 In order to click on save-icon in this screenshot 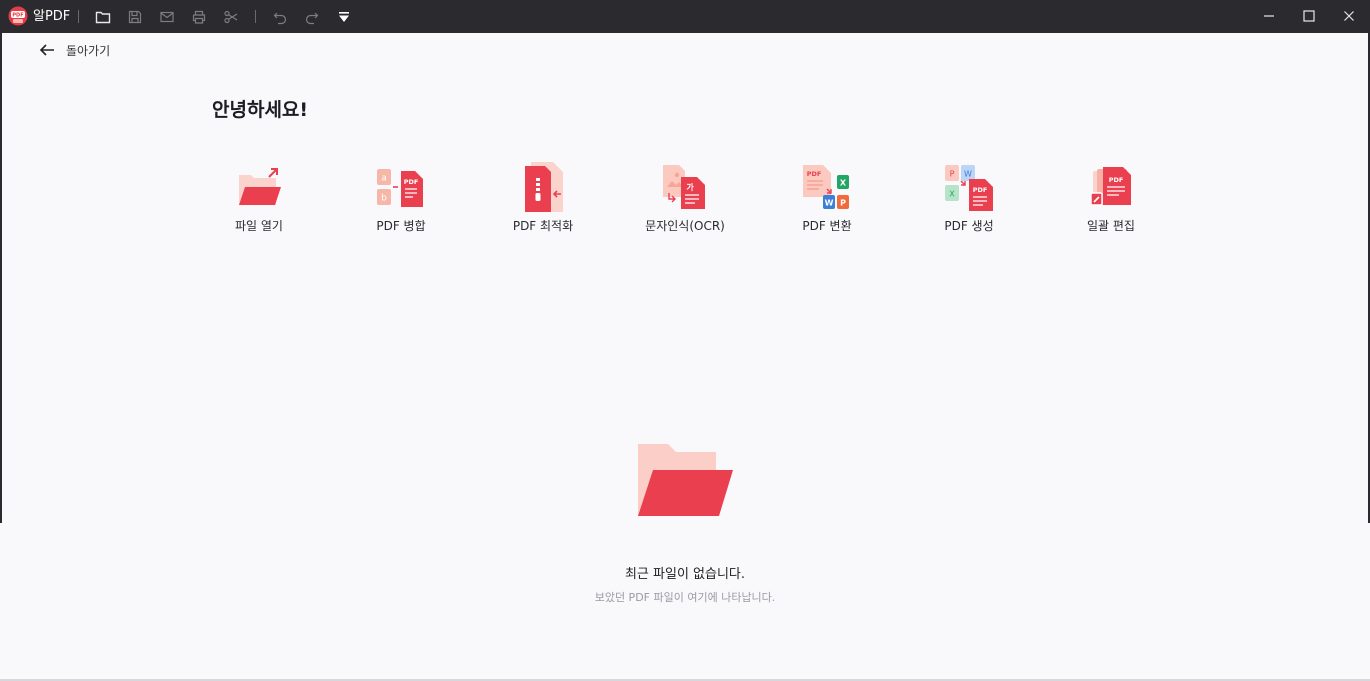, I will do `click(135, 17)`.